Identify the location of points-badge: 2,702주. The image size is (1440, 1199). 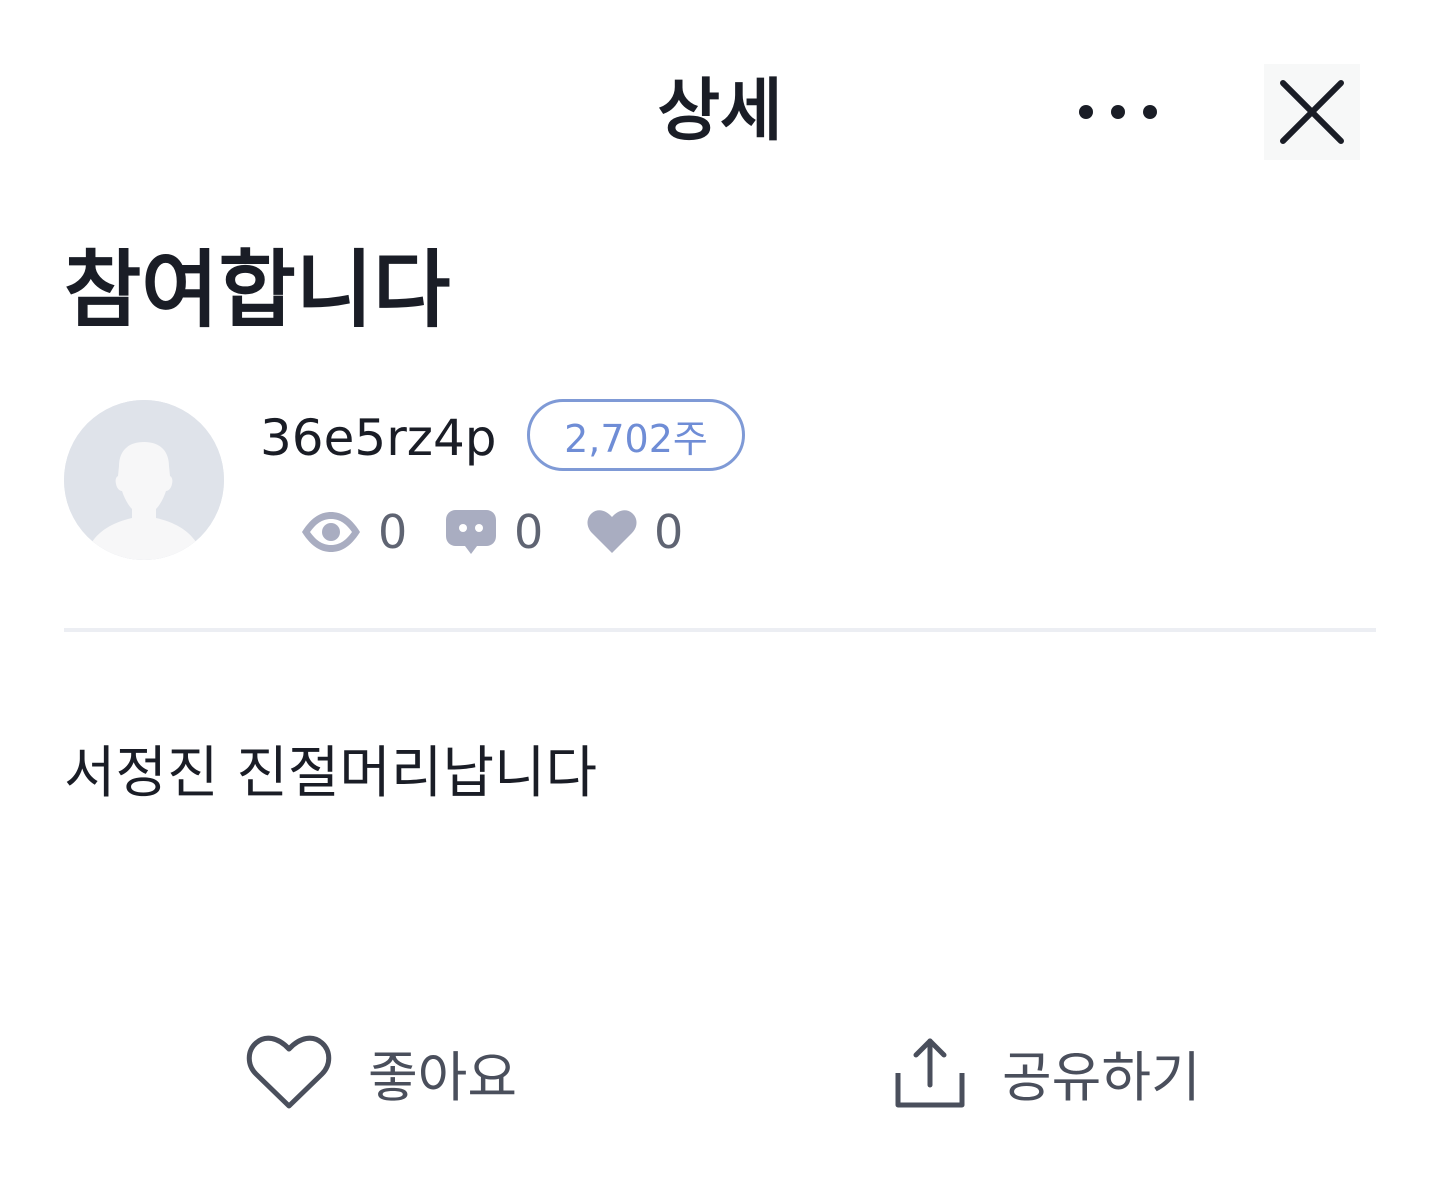
(636, 435).